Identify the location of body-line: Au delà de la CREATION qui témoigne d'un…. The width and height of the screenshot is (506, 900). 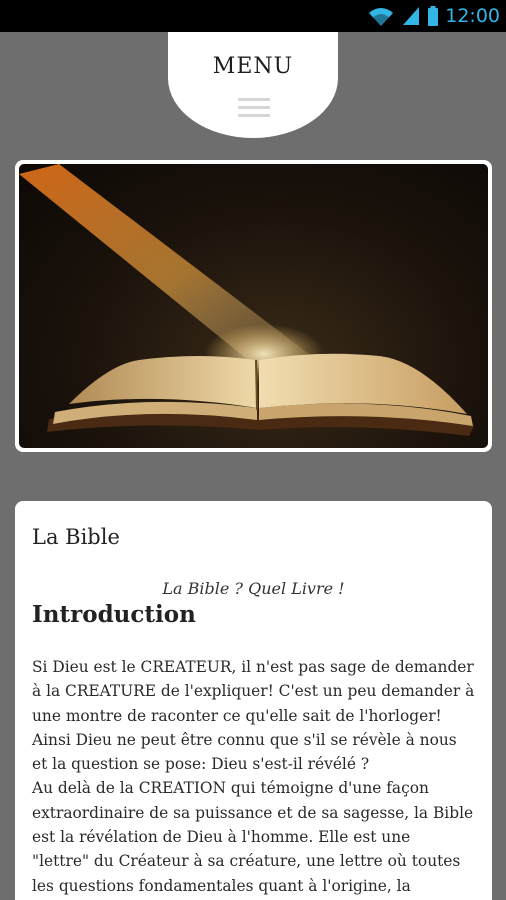
(230, 788).